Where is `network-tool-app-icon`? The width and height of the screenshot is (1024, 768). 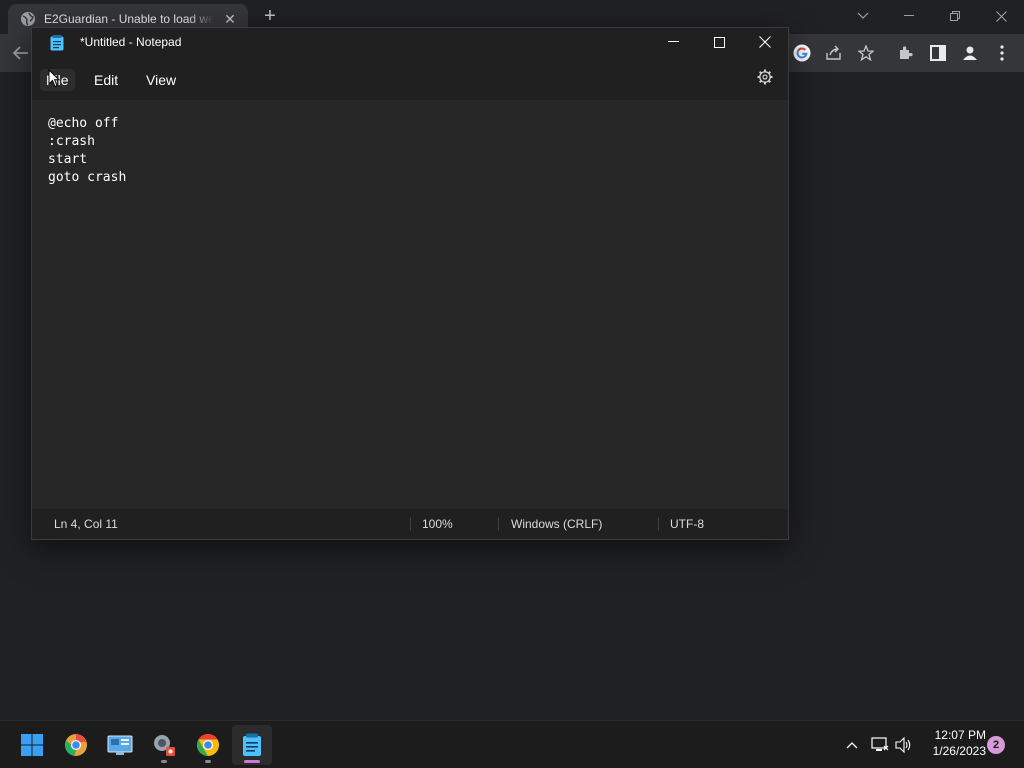 network-tool-app-icon is located at coordinates (164, 745).